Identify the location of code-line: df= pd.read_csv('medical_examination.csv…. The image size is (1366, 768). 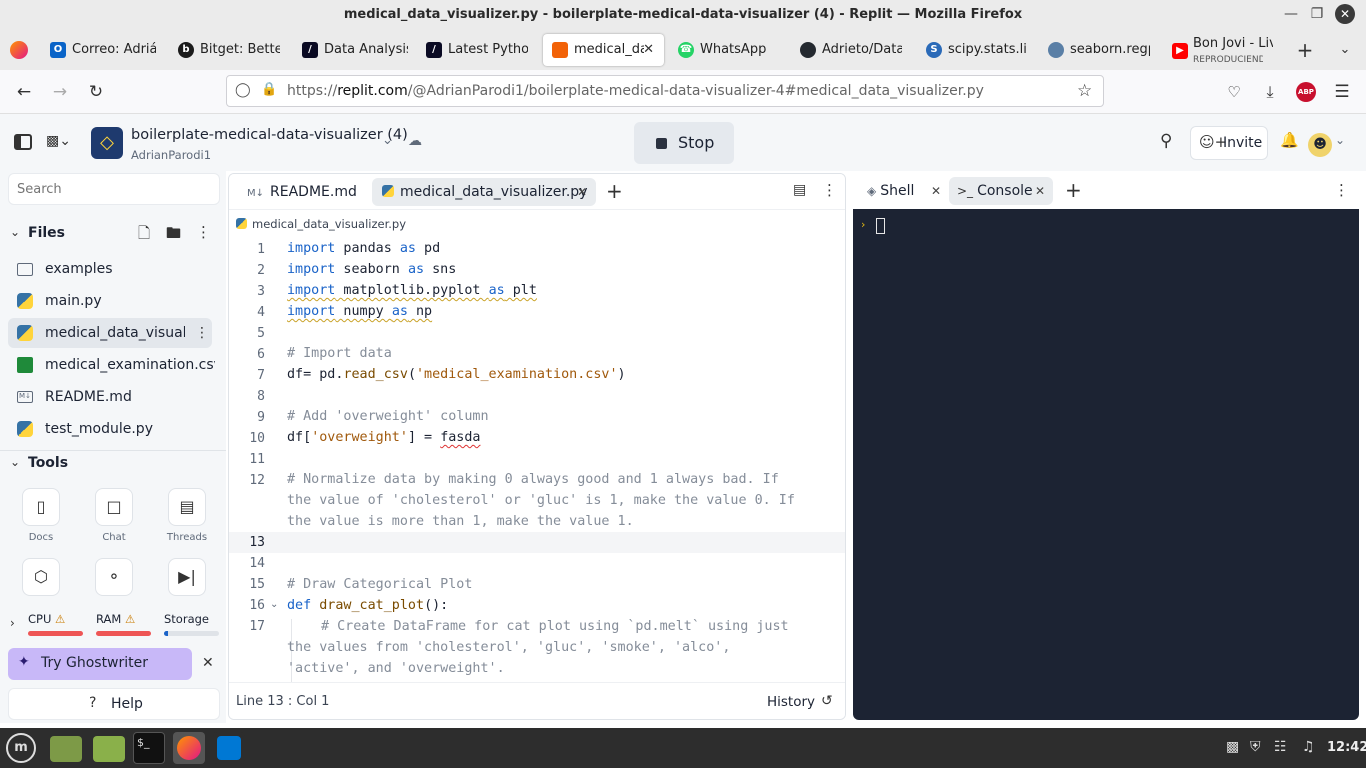
(456, 374).